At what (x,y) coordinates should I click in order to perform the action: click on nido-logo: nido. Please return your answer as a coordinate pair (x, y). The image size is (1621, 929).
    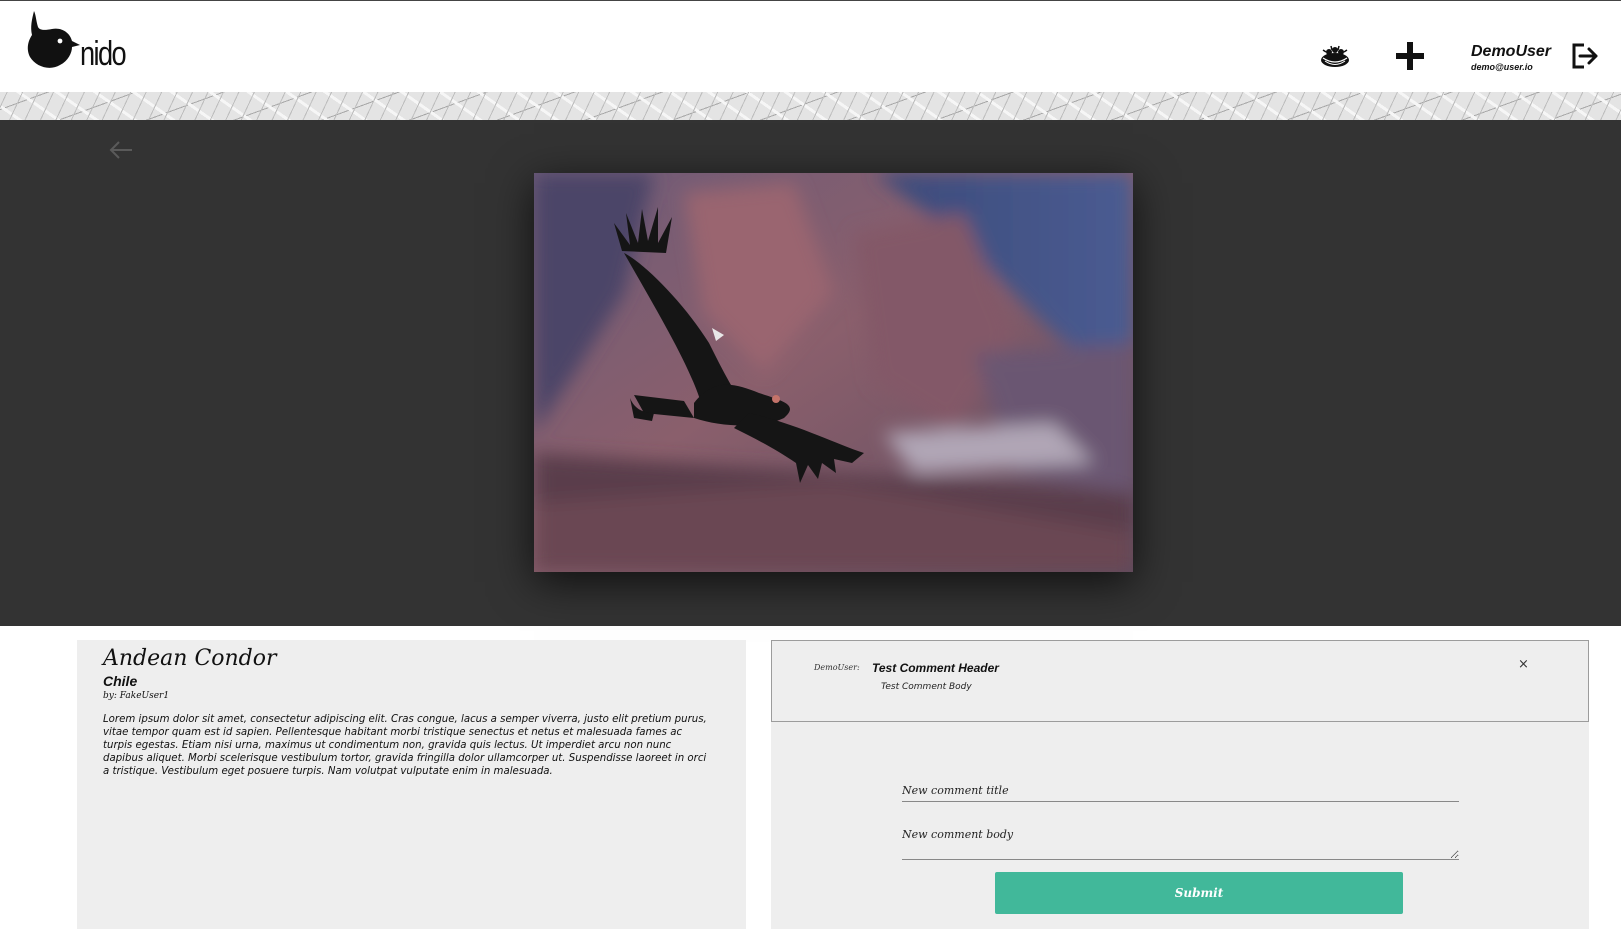
    Looking at the image, I should click on (86, 41).